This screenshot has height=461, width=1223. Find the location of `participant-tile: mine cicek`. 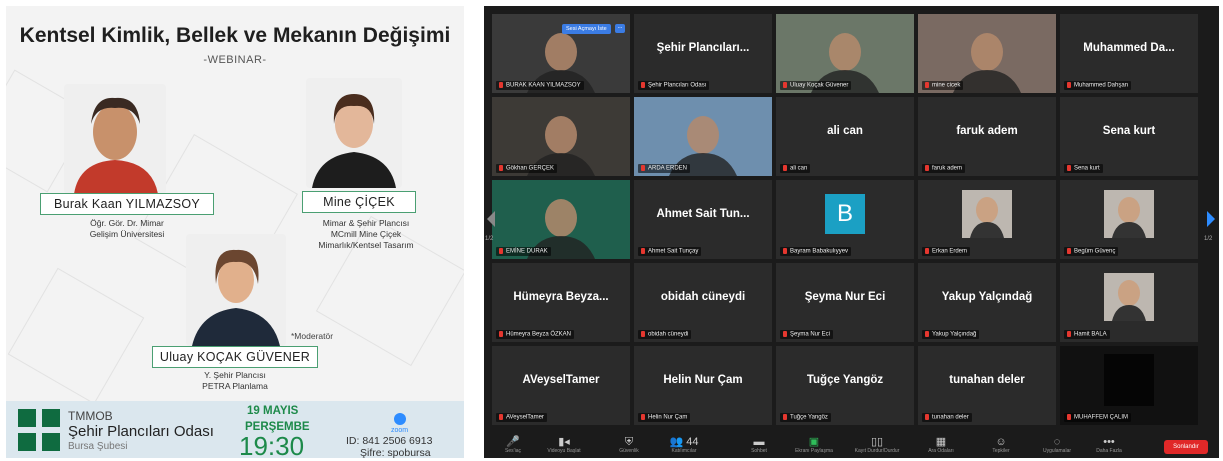

participant-tile: mine cicek is located at coordinates (987, 53).